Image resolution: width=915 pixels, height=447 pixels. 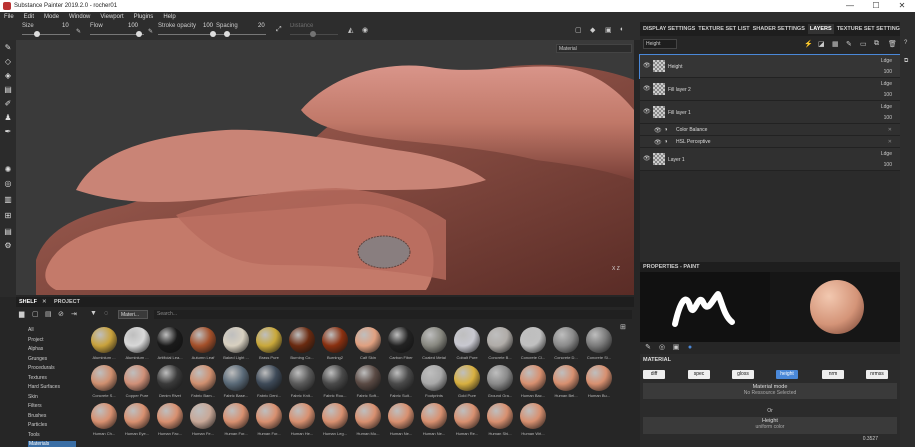 I want to click on add-fill-layer-icon: ▦, so click(x=835, y=44).